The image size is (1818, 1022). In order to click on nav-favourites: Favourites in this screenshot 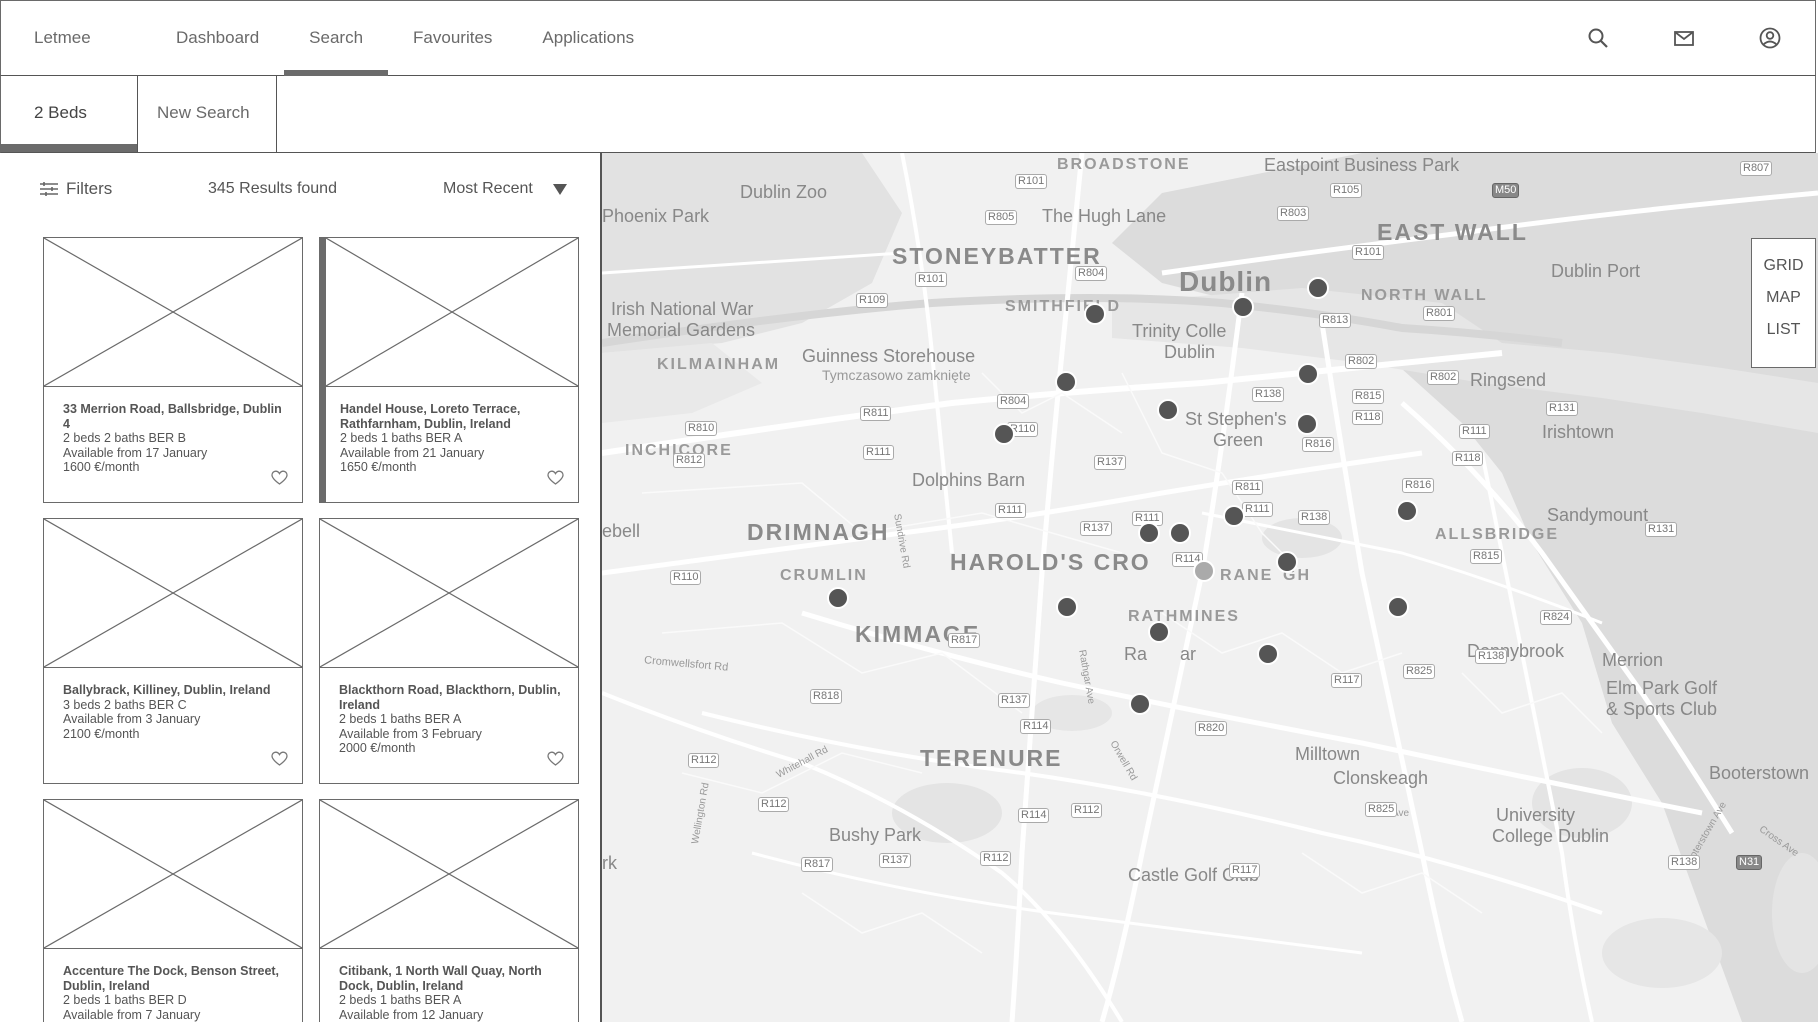, I will do `click(452, 39)`.